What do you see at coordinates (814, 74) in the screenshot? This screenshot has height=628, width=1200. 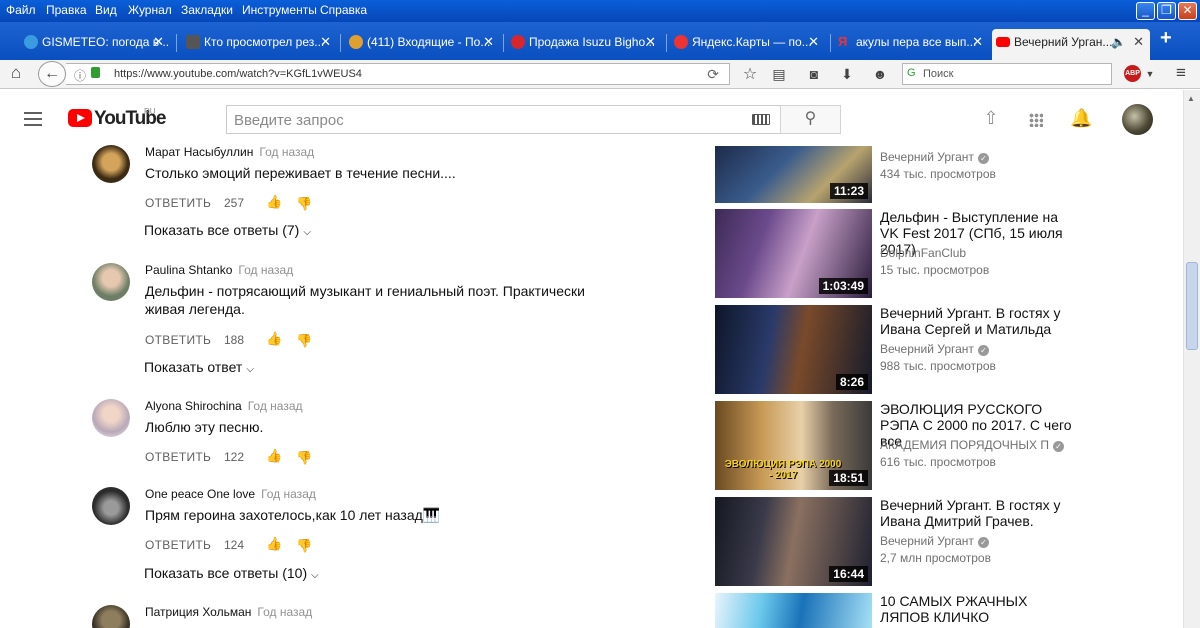 I see `pocket-icon: ◙` at bounding box center [814, 74].